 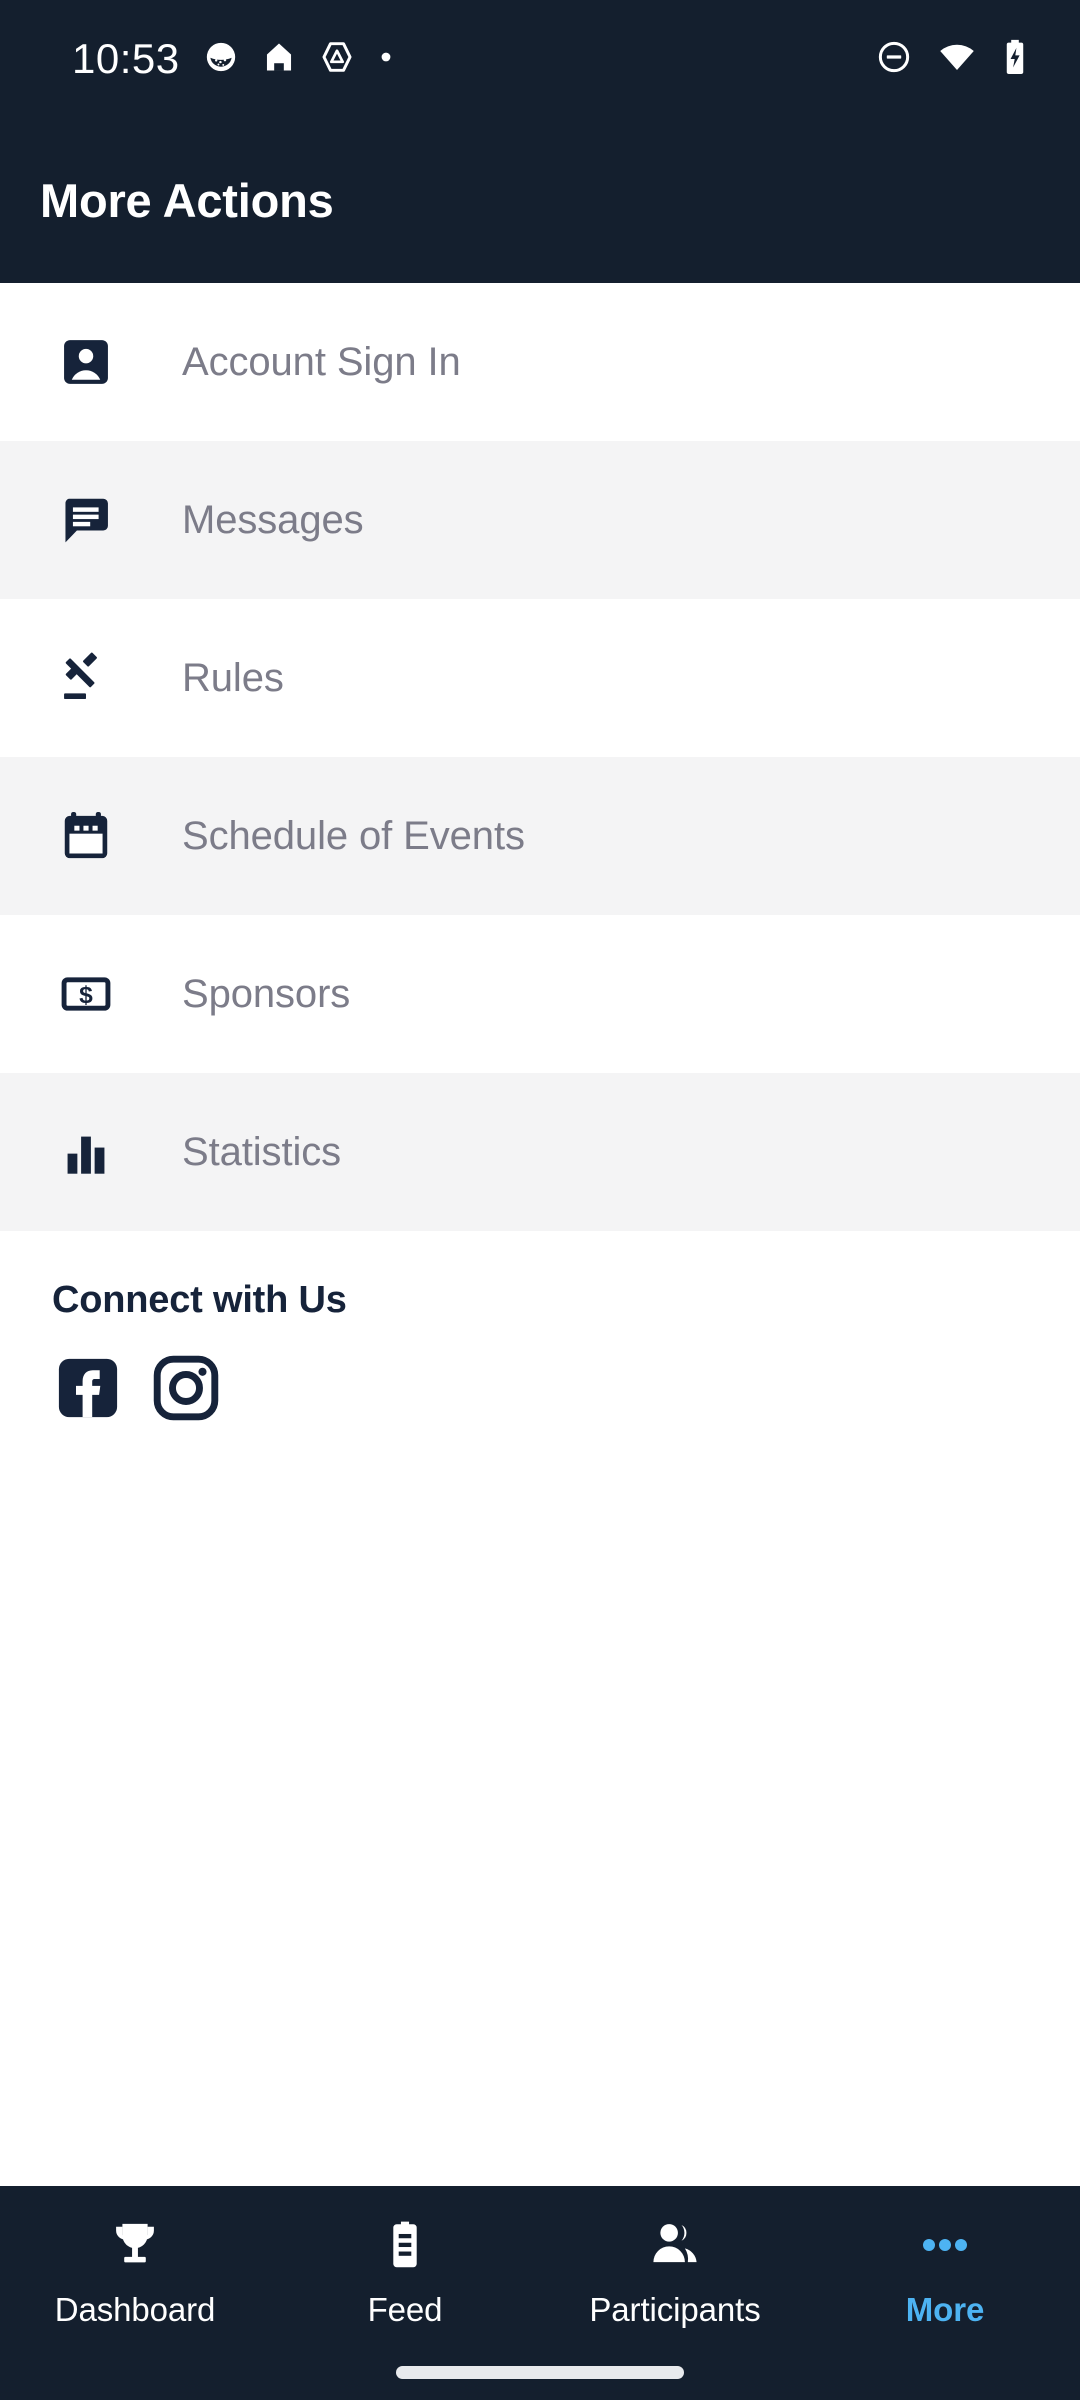 I want to click on nav-item-label: More, so click(x=945, y=2309).